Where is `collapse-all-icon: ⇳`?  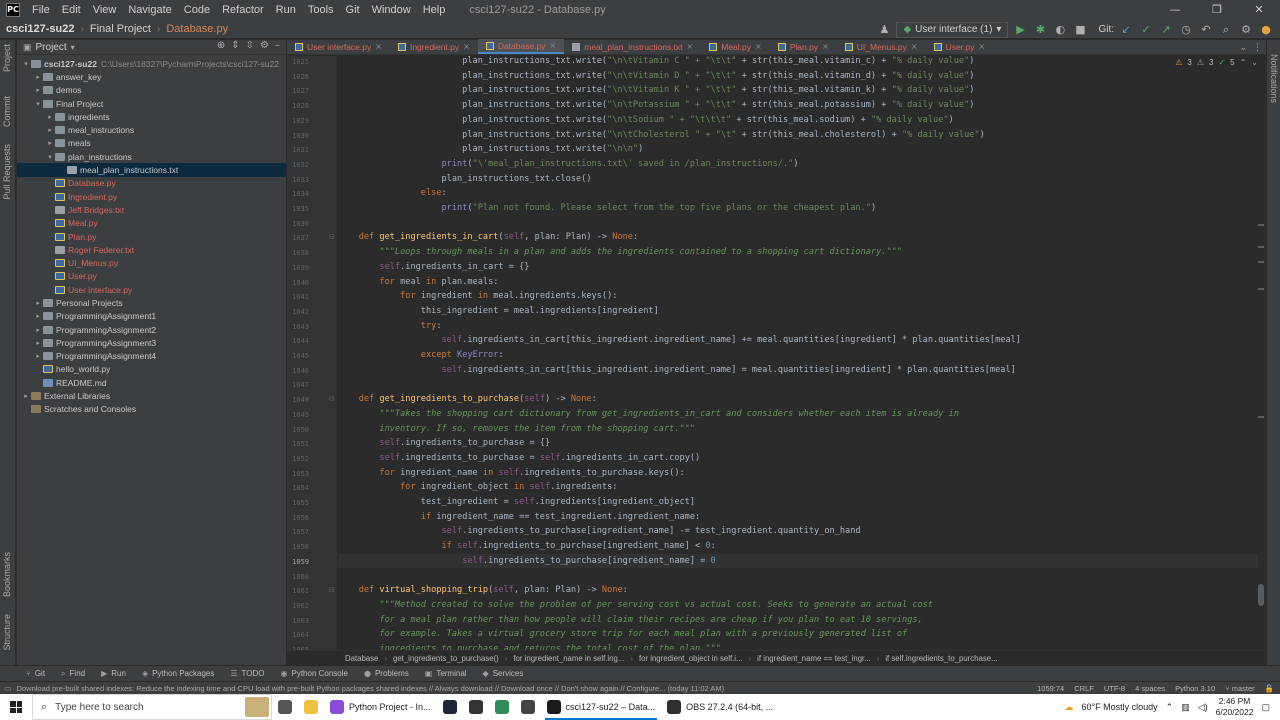
collapse-all-icon: ⇳ is located at coordinates (250, 45).